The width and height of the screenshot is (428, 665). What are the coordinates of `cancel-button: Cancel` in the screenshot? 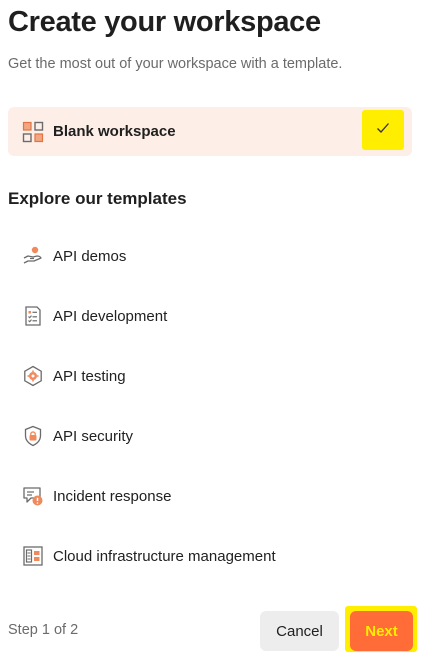 It's located at (299, 631).